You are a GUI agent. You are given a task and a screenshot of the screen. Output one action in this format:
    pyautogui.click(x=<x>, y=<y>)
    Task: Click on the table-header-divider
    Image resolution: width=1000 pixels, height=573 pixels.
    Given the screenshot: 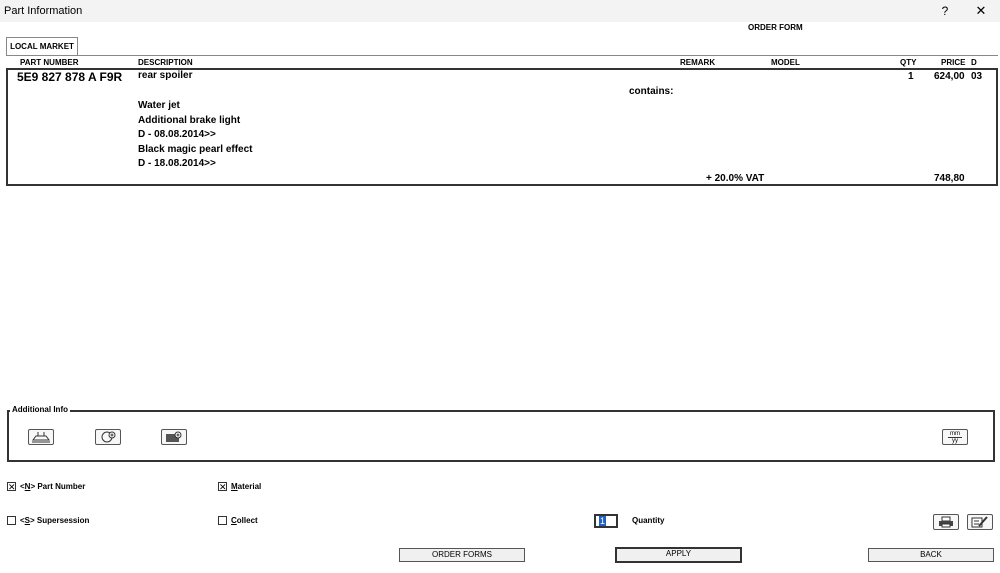 What is the action you would take?
    pyautogui.click(x=502, y=55)
    